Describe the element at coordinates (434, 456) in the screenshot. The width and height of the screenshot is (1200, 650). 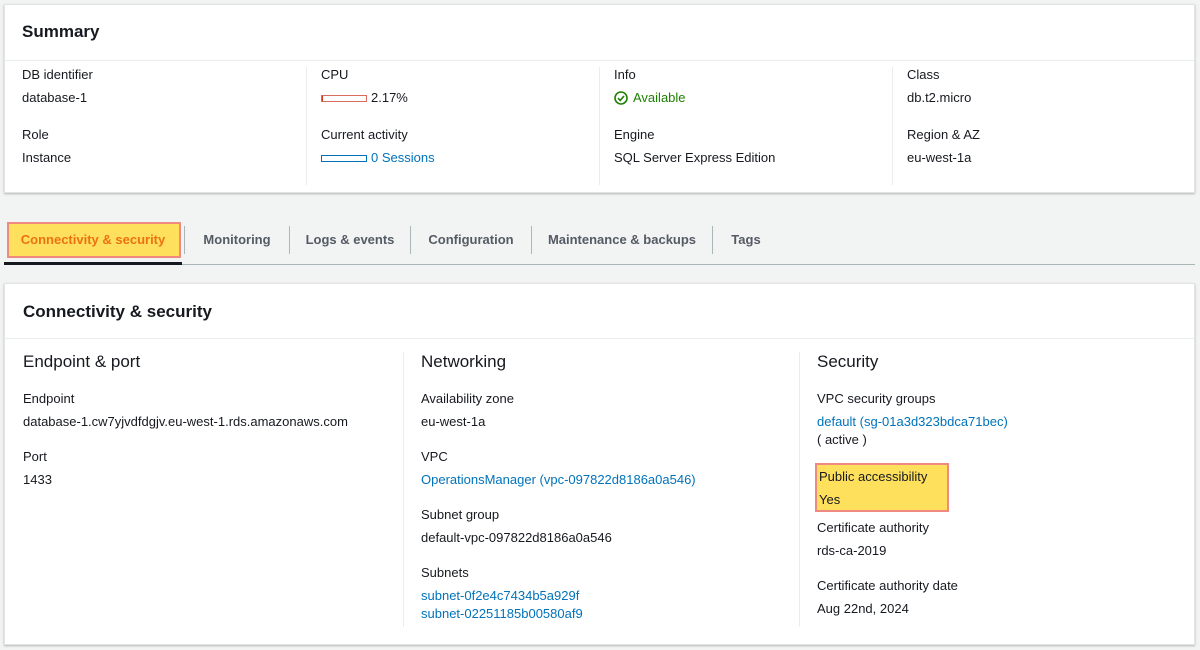
I see `vpc-label: VPC` at that location.